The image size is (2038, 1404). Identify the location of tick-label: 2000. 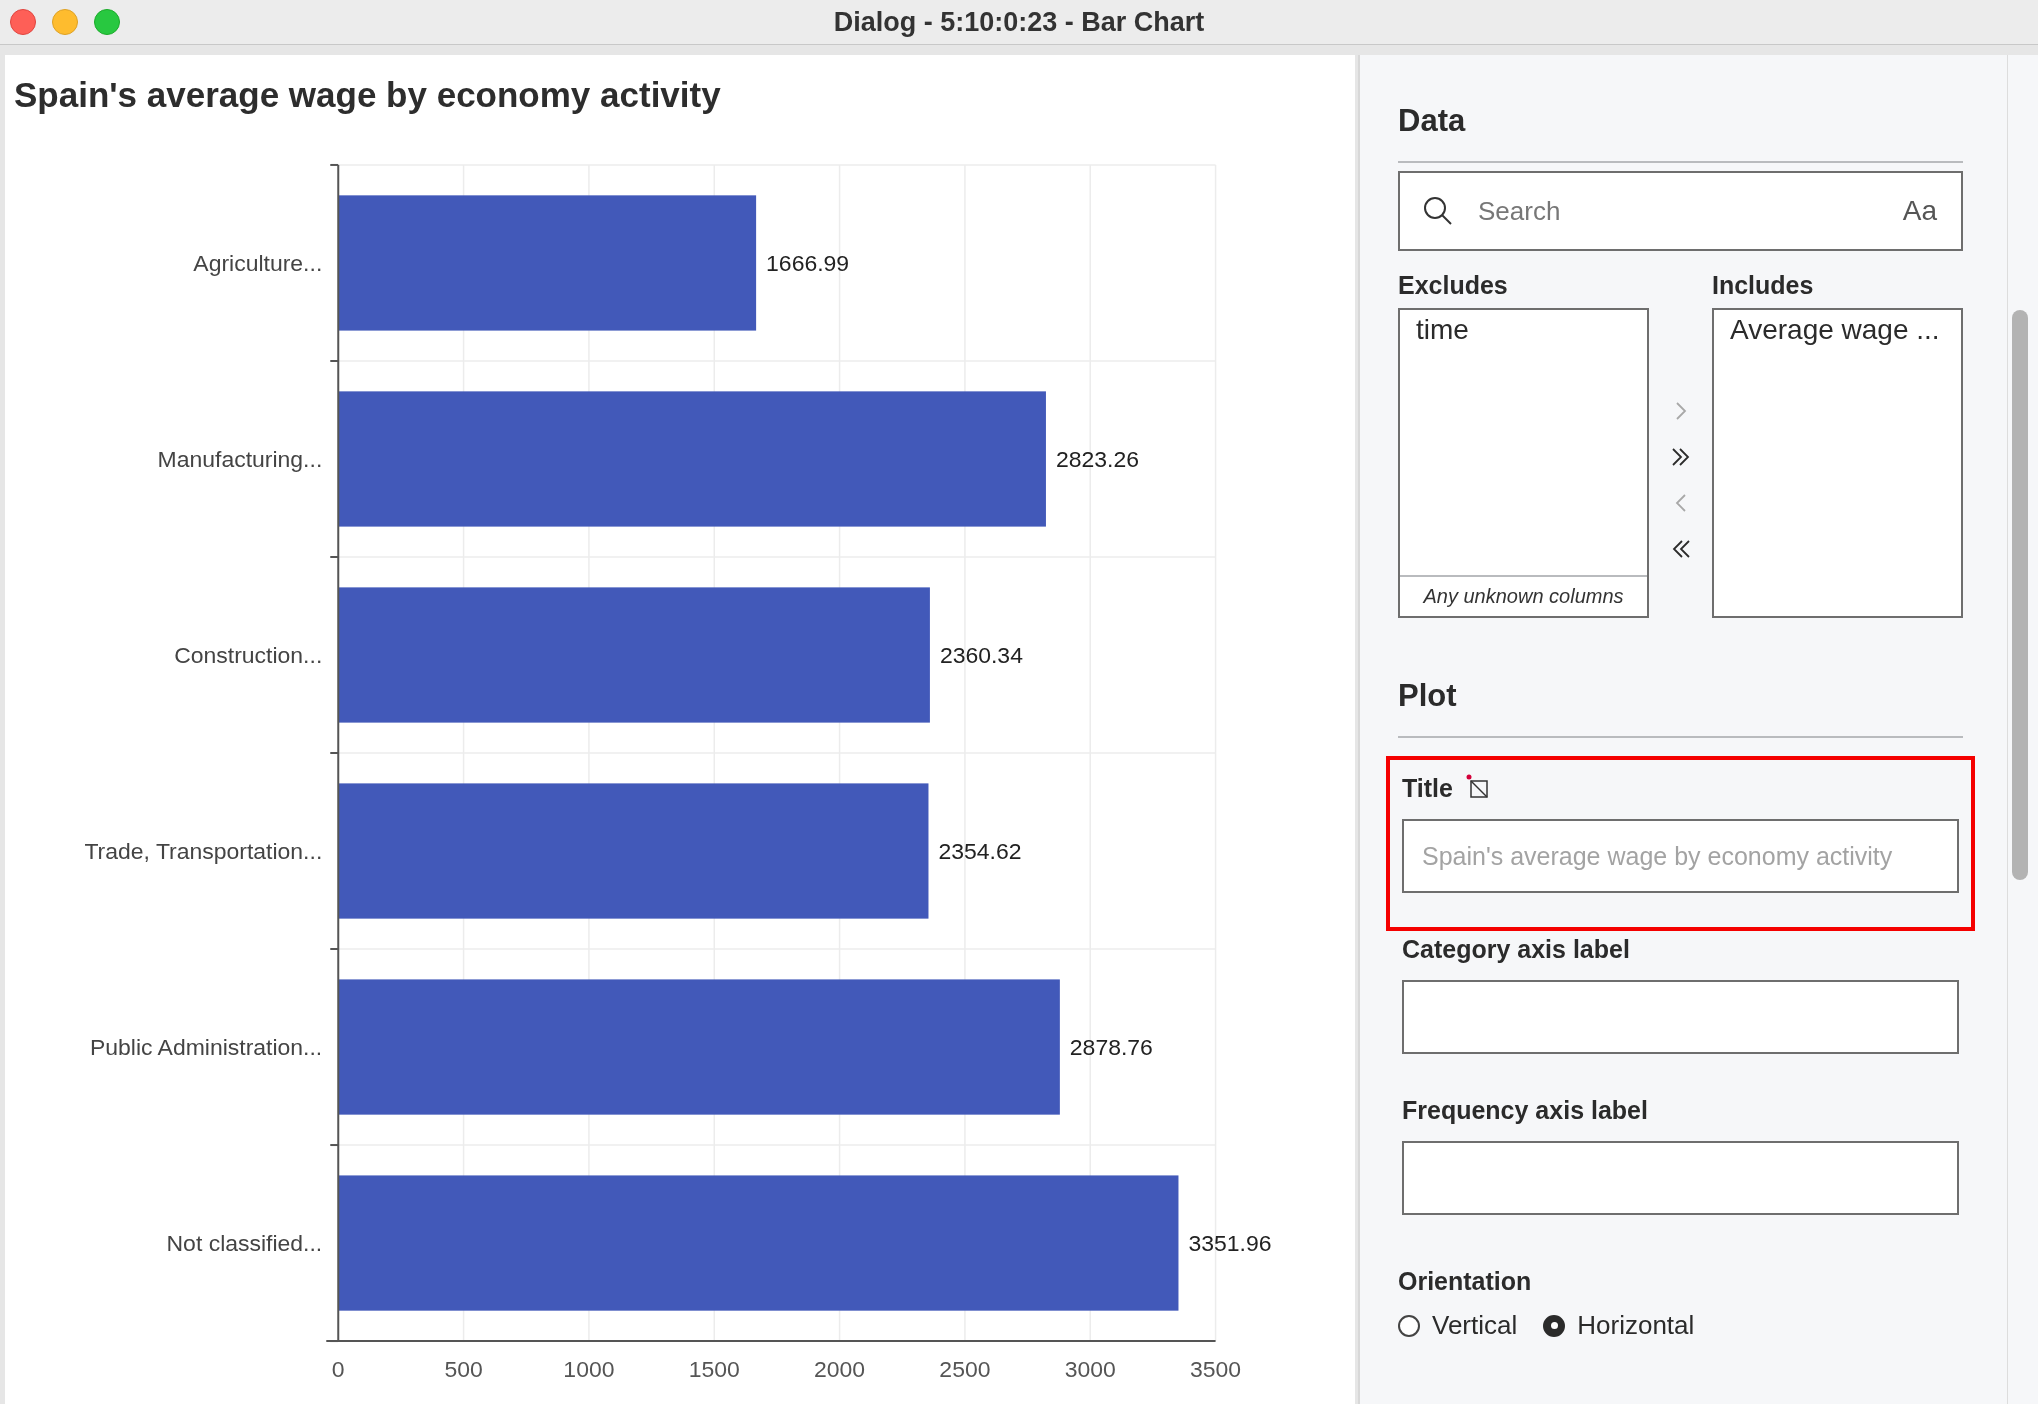
(840, 1369).